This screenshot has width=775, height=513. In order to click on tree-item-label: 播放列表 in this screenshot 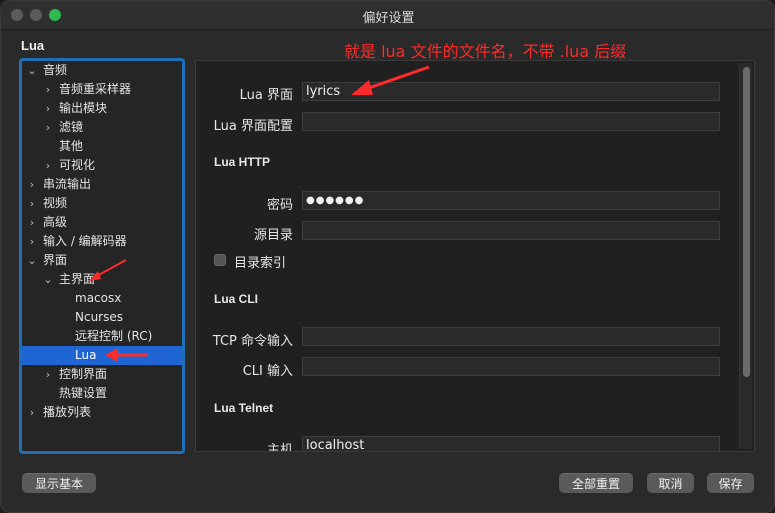, I will do `click(67, 412)`.